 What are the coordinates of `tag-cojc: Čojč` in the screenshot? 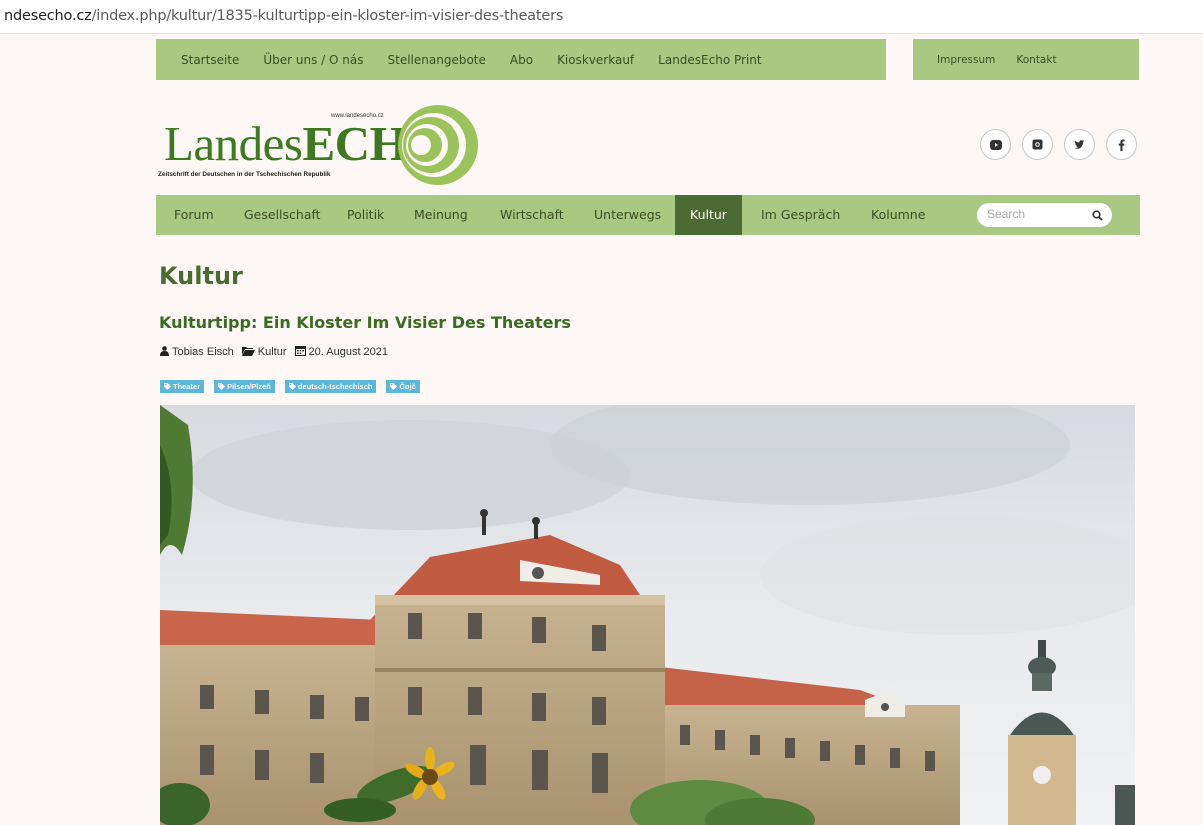 It's located at (403, 386).